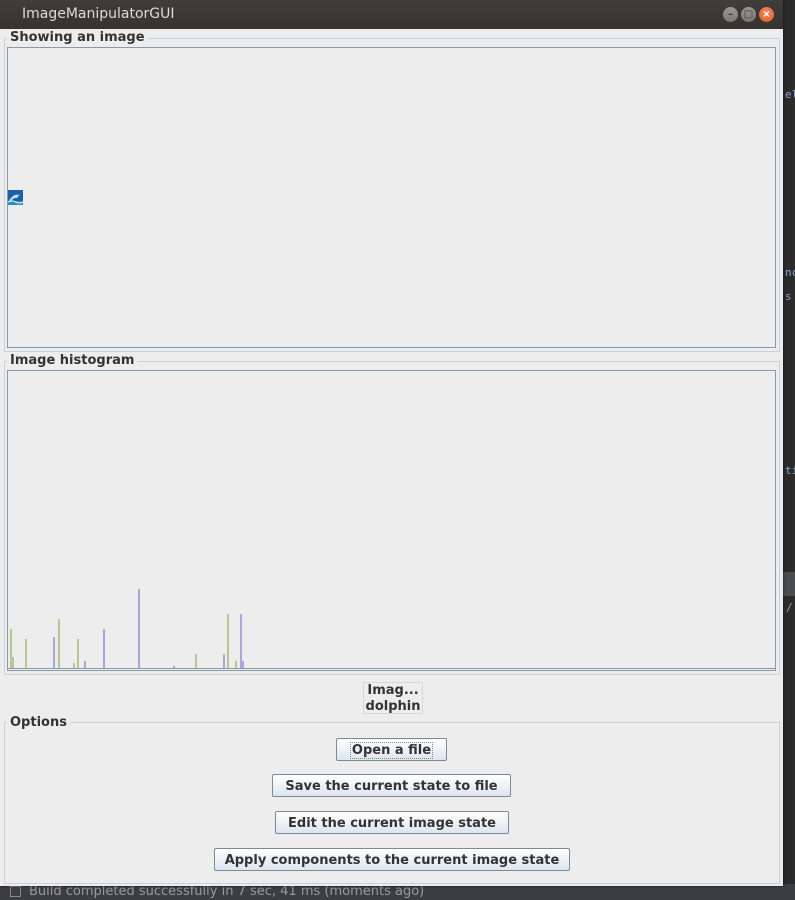  Describe the element at coordinates (72, 360) in the screenshot. I see `histogram-panel-title: Image histogram` at that location.